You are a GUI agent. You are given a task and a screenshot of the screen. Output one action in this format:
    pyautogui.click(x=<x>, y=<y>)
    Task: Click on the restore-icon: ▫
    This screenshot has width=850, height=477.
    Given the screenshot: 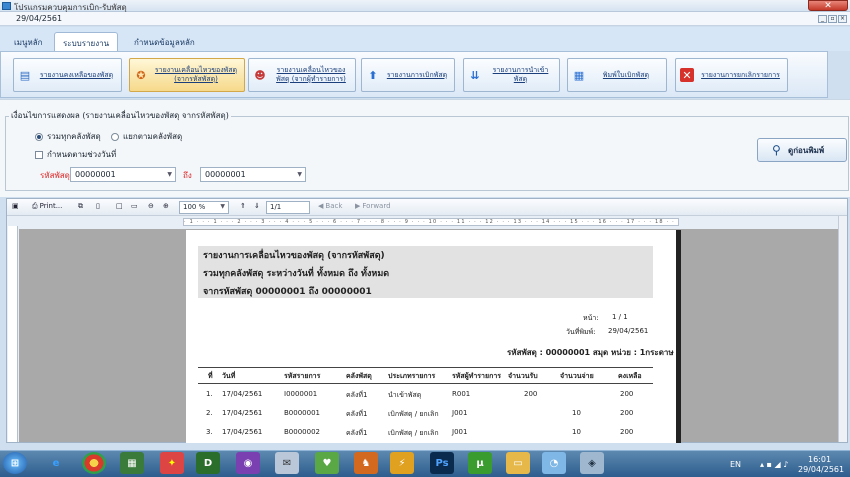 What is the action you would take?
    pyautogui.click(x=832, y=19)
    